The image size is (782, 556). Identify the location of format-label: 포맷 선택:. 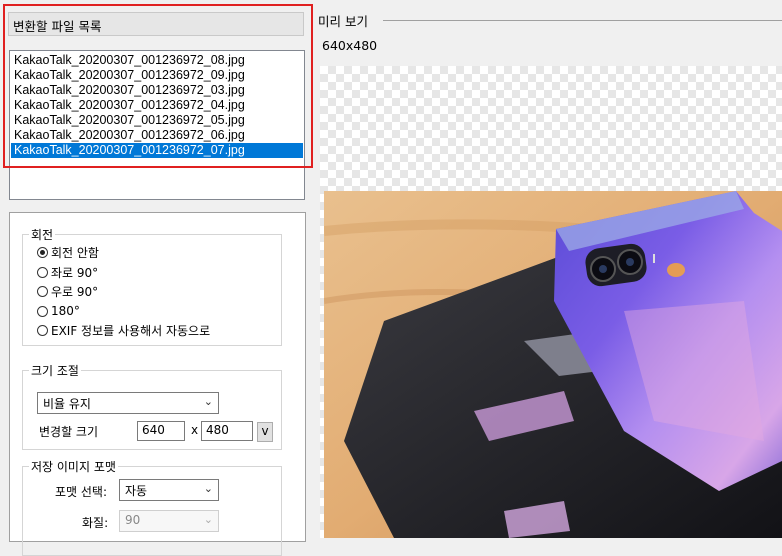
(81, 492).